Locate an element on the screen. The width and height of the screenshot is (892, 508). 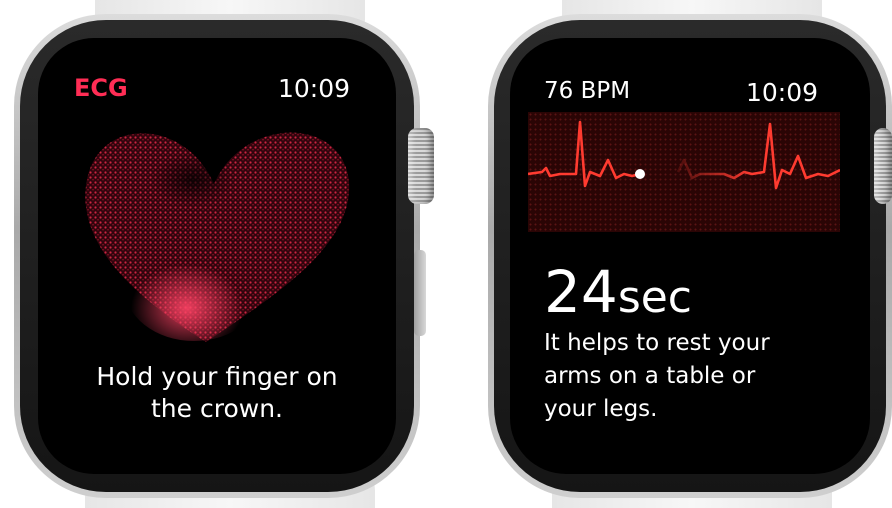
ecg-graph-panel is located at coordinates (684, 172).